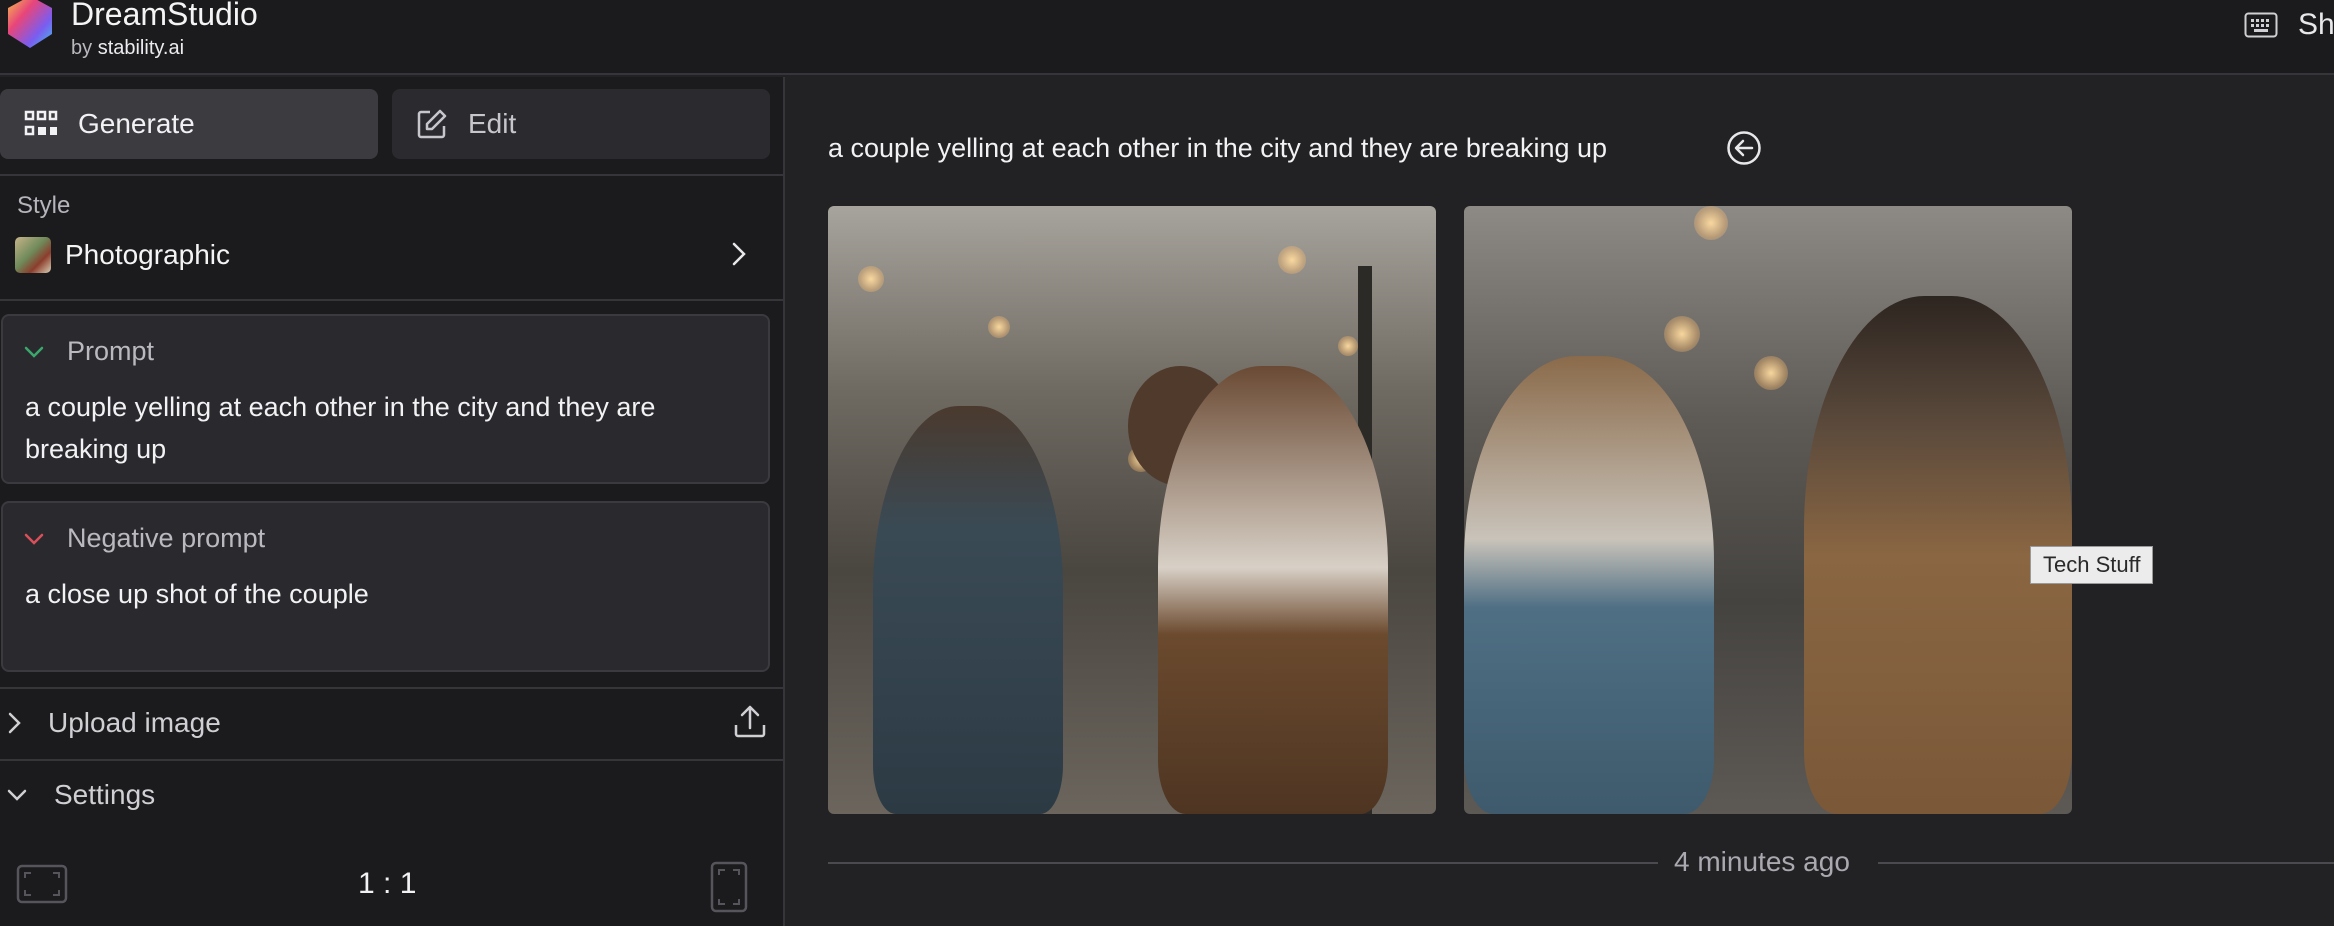 The width and height of the screenshot is (2334, 926). What do you see at coordinates (164, 16) in the screenshot?
I see `brand-name: DreamStudio` at bounding box center [164, 16].